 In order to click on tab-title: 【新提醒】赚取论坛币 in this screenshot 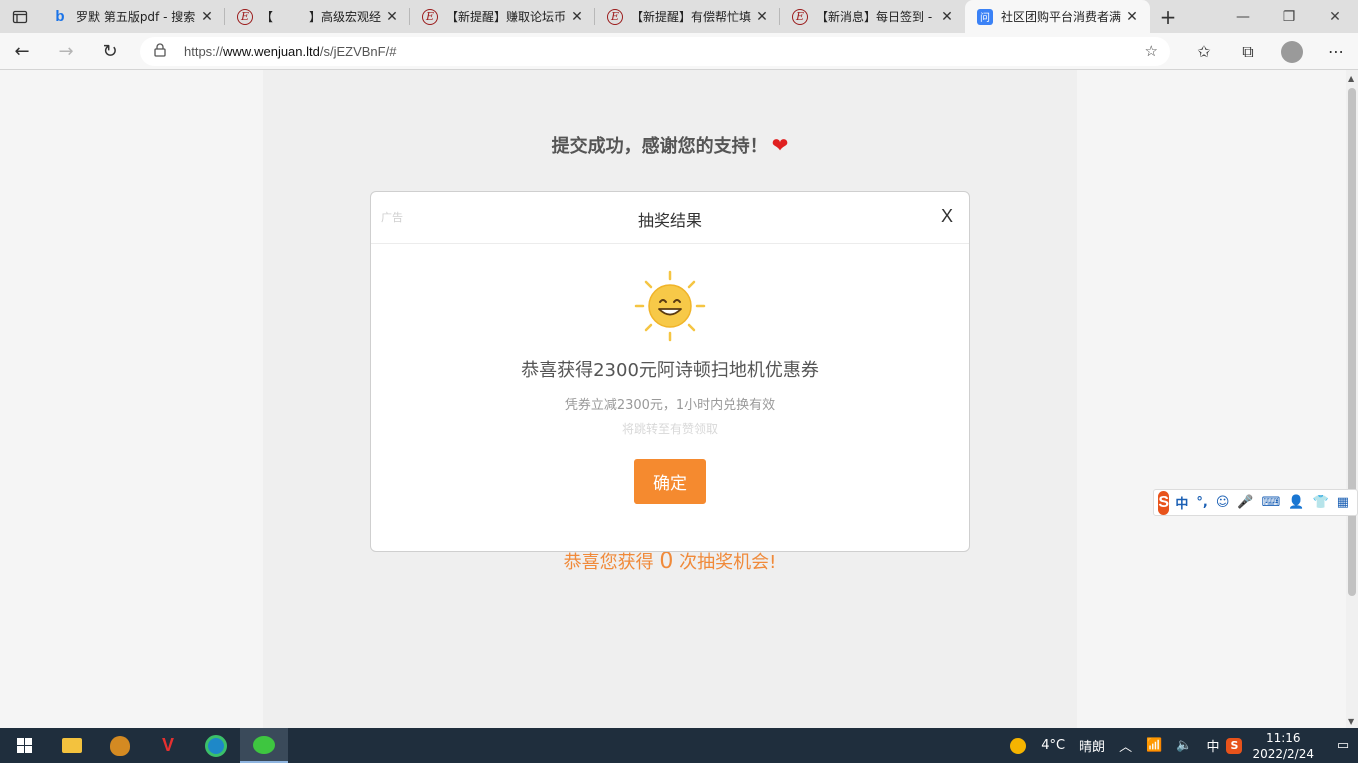, I will do `click(506, 17)`.